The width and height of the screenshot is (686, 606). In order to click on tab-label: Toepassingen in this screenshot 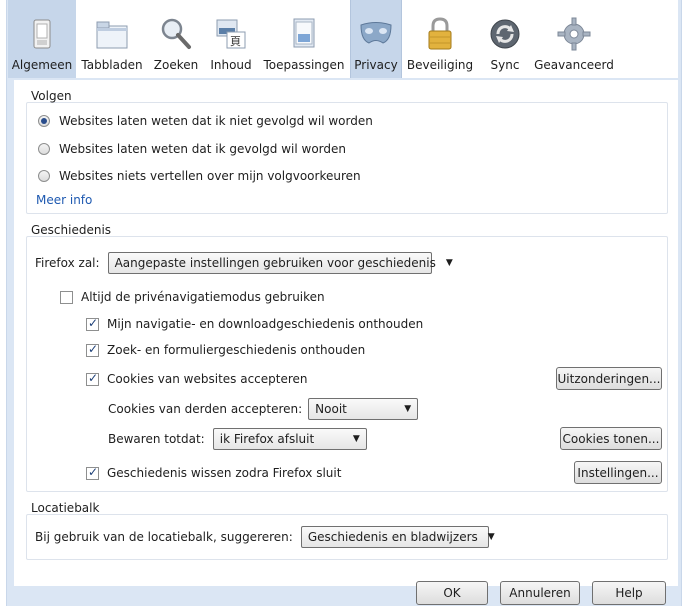, I will do `click(304, 65)`.